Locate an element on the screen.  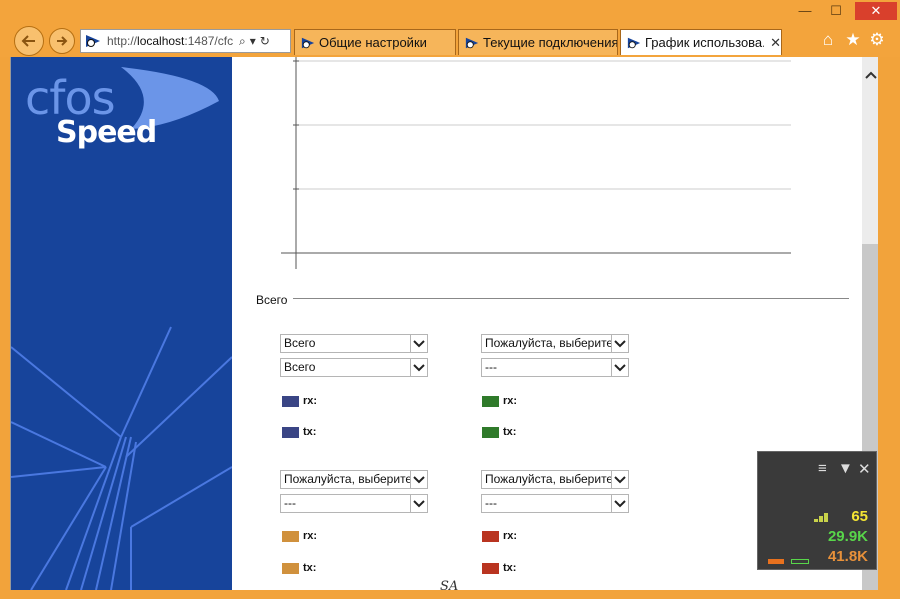
collapse-triangle-icon: ▼ is located at coordinates (845, 468).